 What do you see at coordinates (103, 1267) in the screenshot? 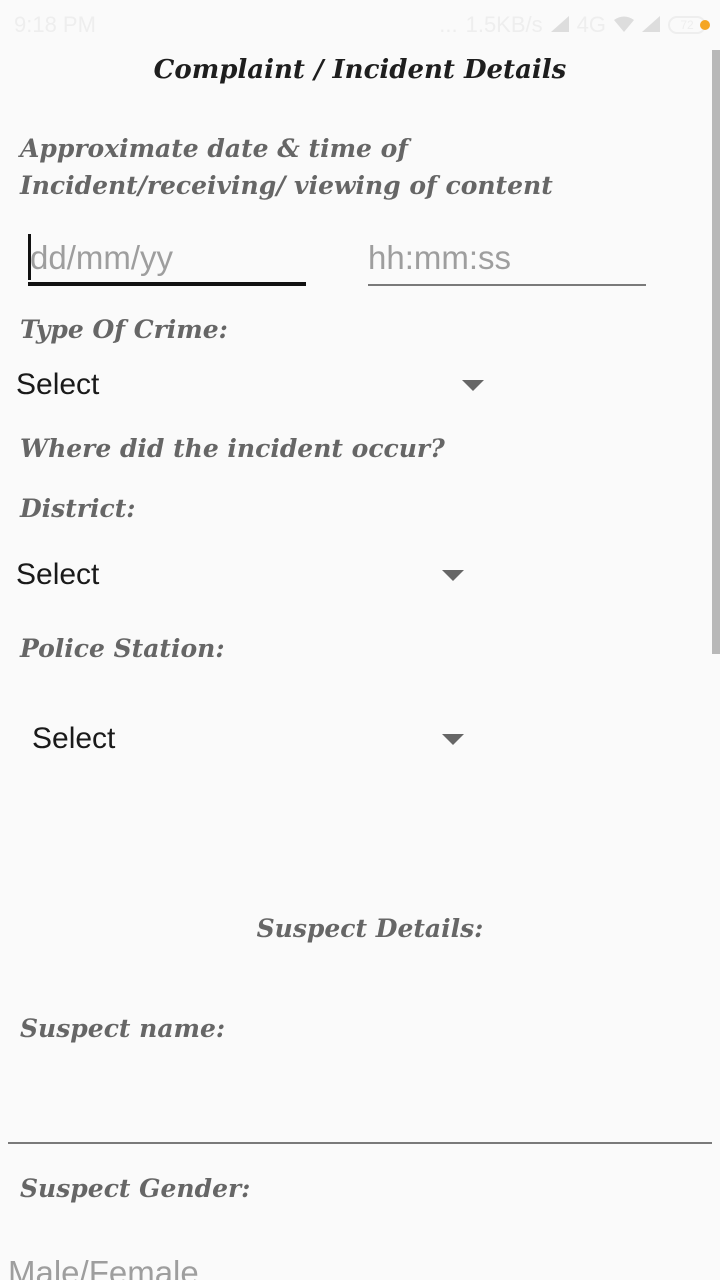
I see `suspect-gender-input: Male/Female` at bounding box center [103, 1267].